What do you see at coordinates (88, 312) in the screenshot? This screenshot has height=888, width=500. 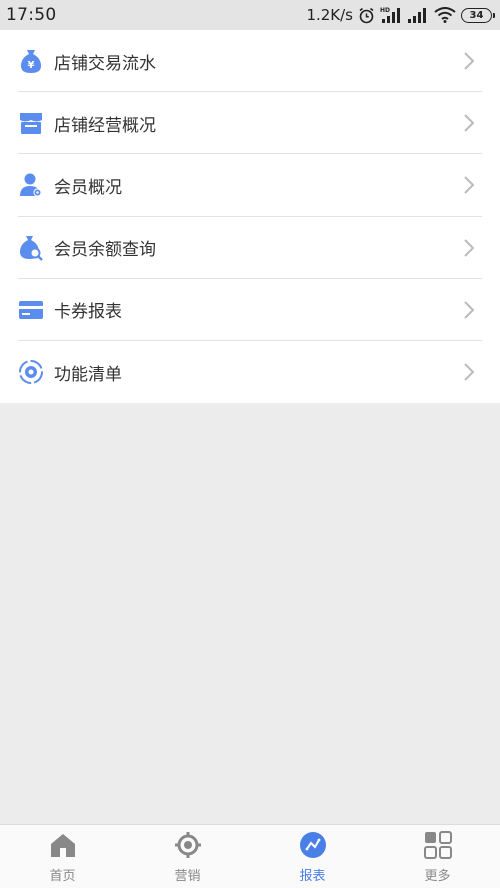 I see `menu-item-label: 卡券报表` at bounding box center [88, 312].